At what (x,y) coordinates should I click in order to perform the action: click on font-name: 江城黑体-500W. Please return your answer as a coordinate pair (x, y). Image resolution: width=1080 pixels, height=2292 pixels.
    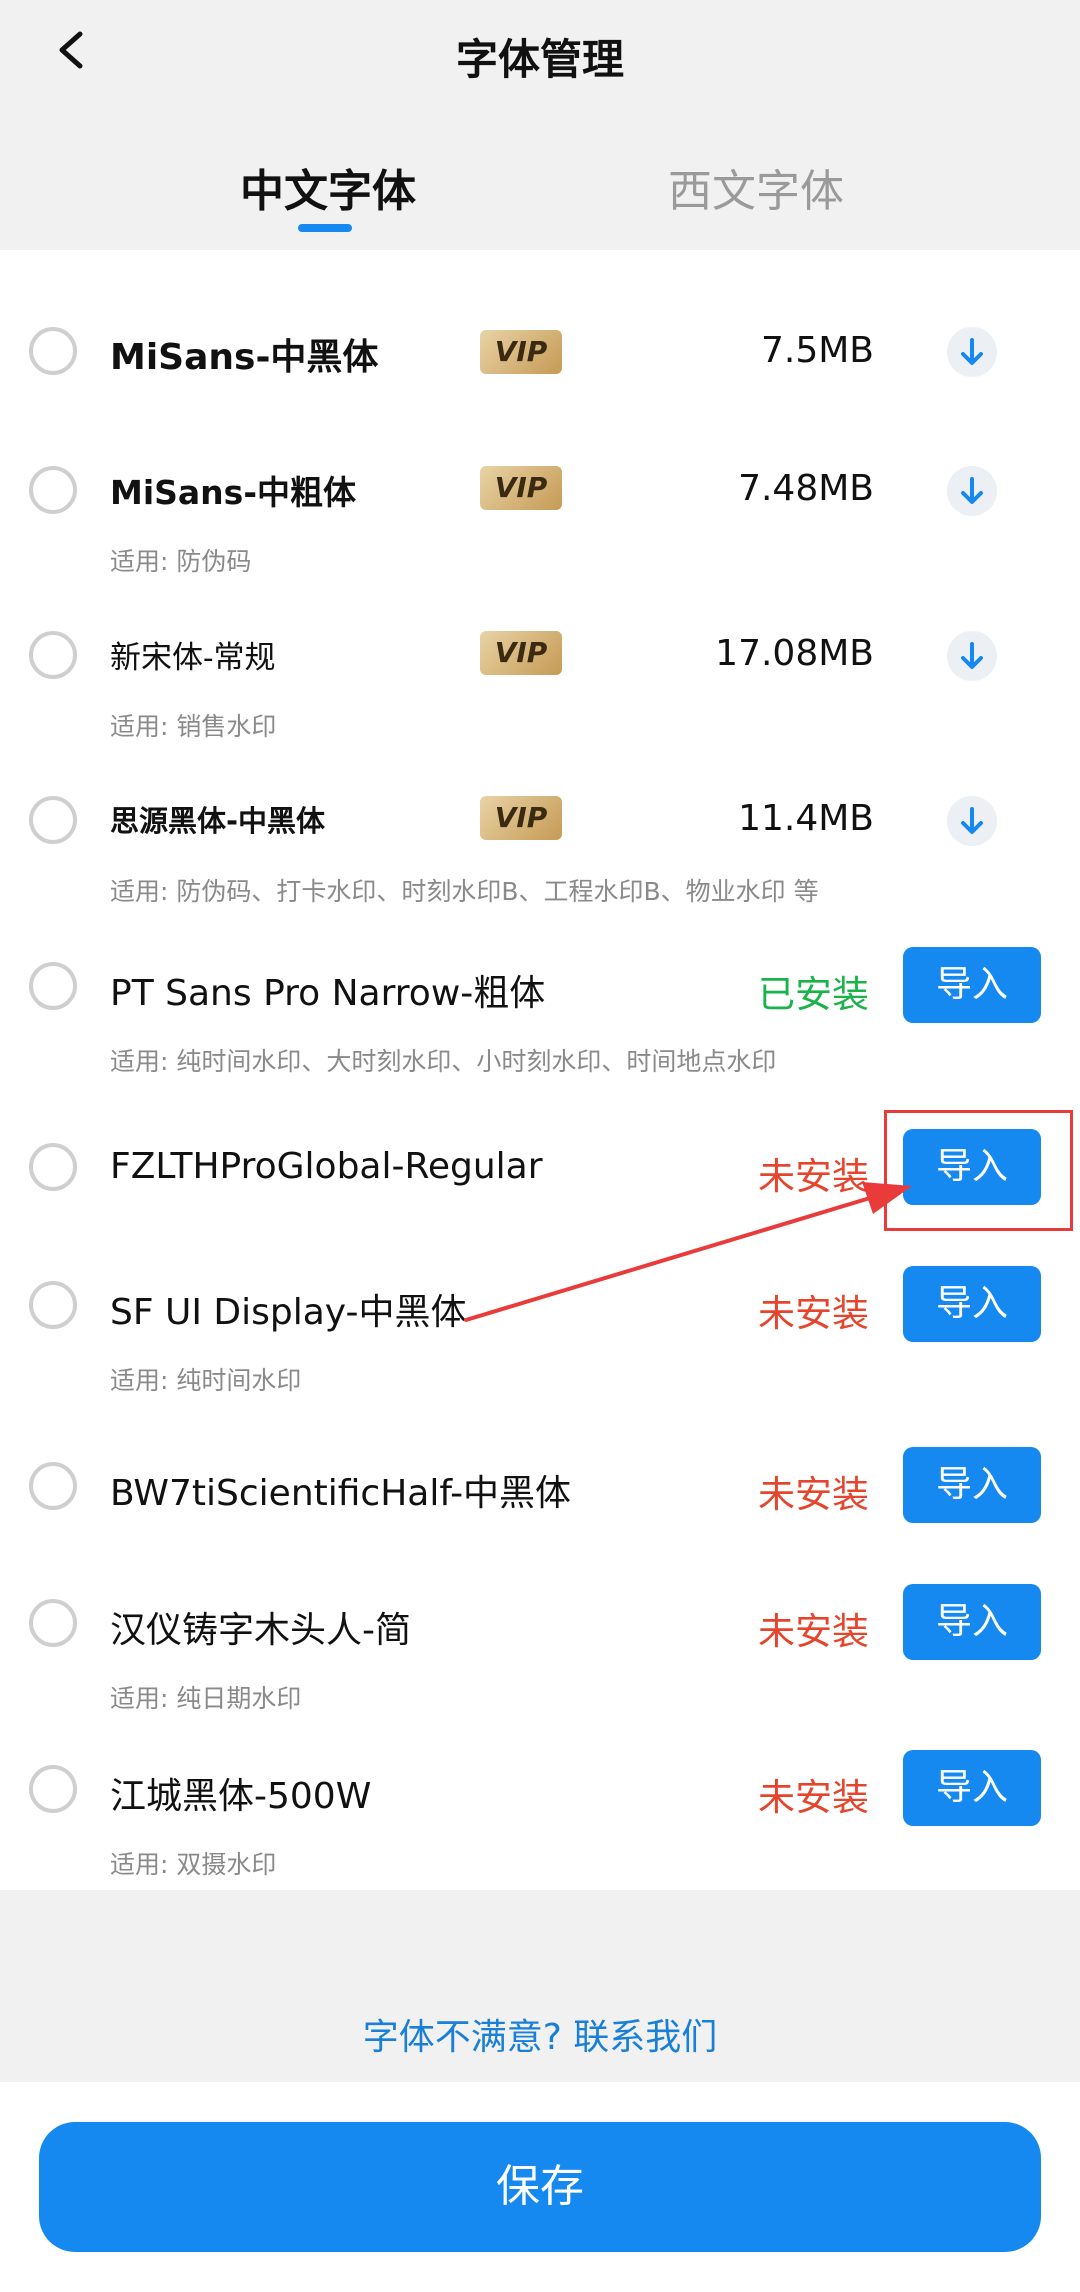
    Looking at the image, I should click on (241, 1796).